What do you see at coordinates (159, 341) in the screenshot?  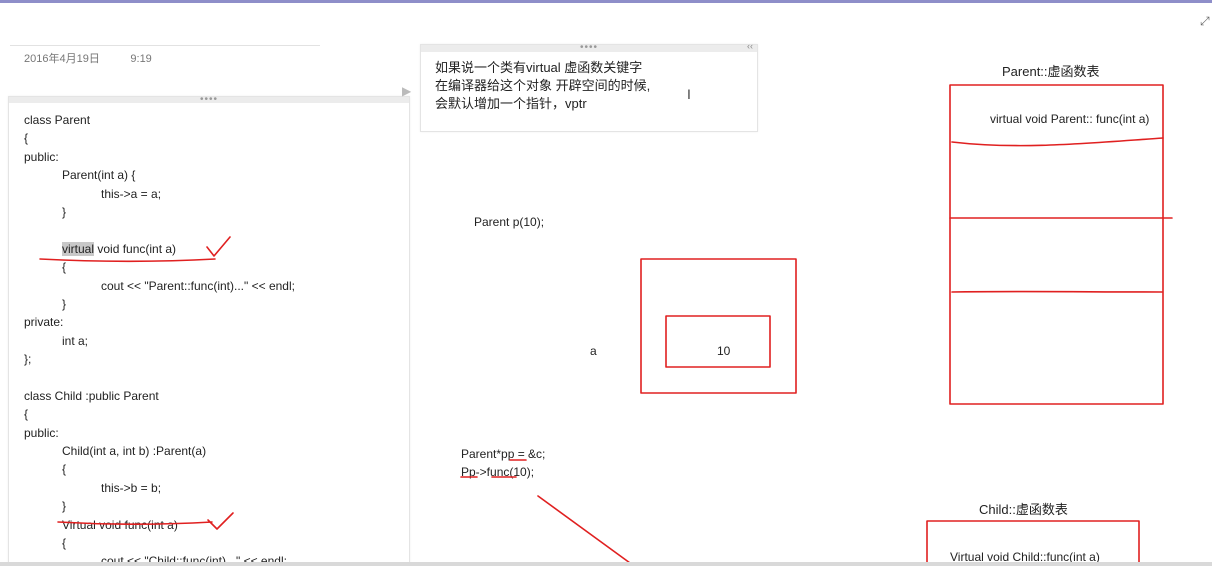 I see `code-line: int a;` at bounding box center [159, 341].